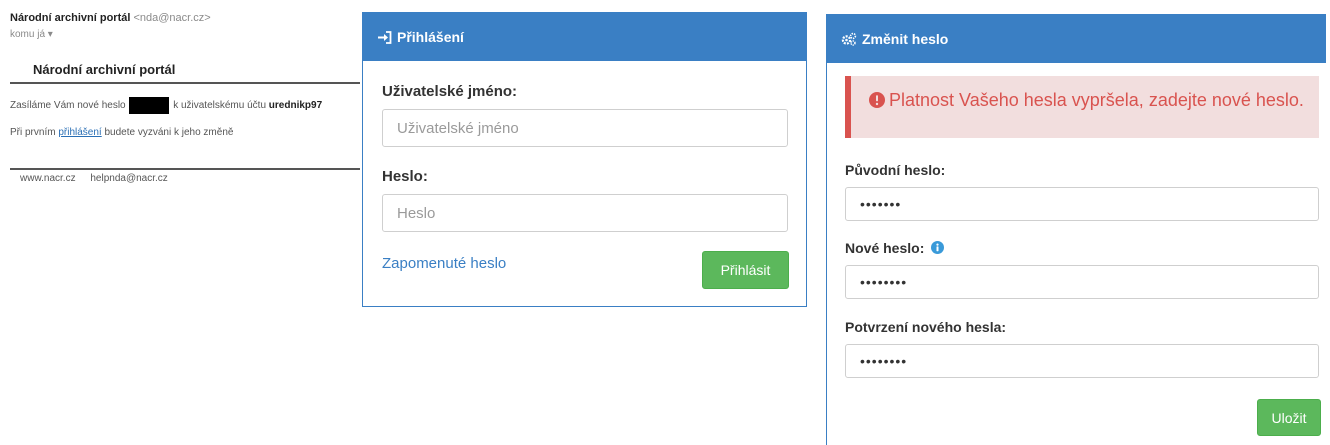 The height and width of the screenshot is (445, 1330). What do you see at coordinates (849, 39) in the screenshot?
I see `gears-icon` at bounding box center [849, 39].